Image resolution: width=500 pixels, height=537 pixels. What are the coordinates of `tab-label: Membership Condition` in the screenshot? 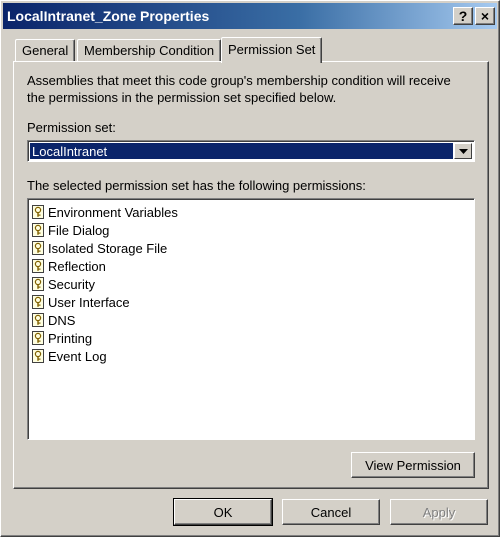 It's located at (149, 50).